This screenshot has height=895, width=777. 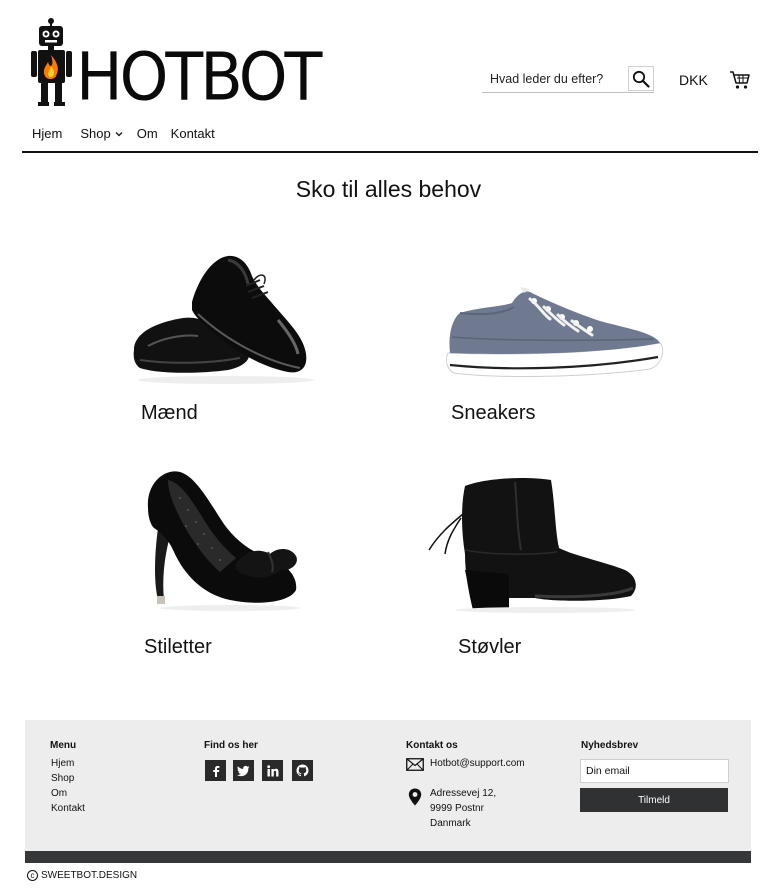 What do you see at coordinates (119, 133) in the screenshot?
I see `chevron-down-icon` at bounding box center [119, 133].